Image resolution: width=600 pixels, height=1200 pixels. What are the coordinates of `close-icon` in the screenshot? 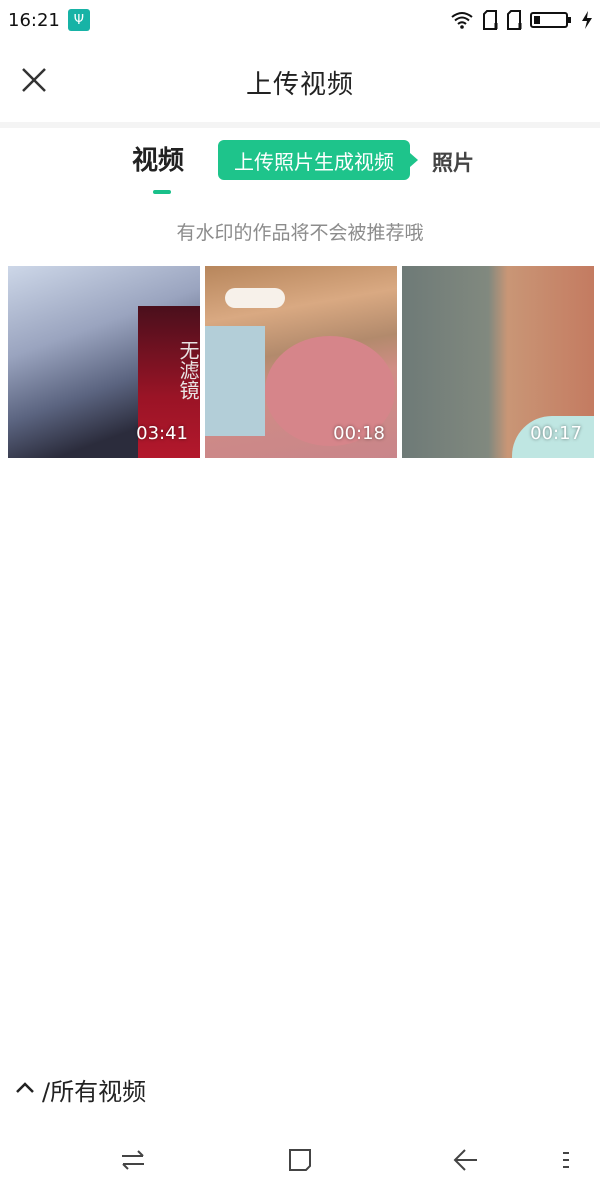 It's located at (34, 82).